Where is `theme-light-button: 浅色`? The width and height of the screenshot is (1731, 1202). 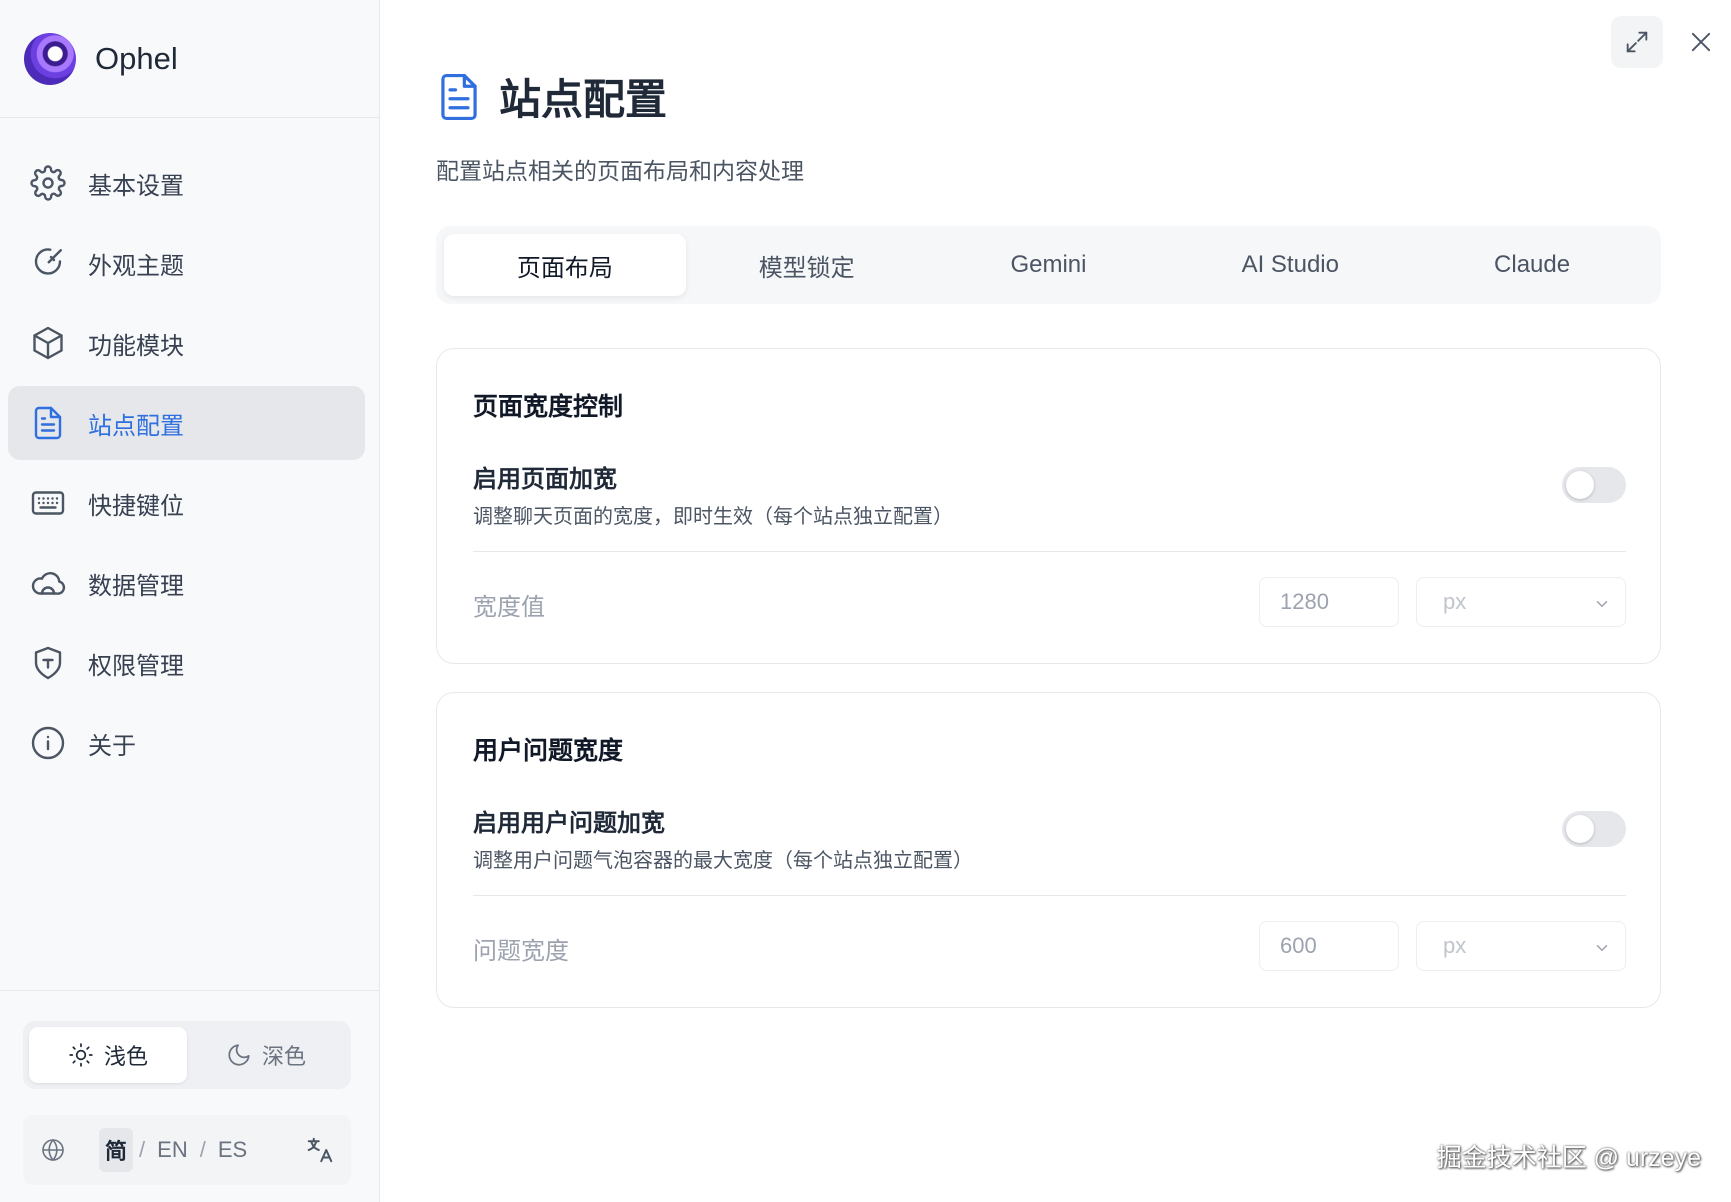
theme-light-button: 浅色 is located at coordinates (108, 1055).